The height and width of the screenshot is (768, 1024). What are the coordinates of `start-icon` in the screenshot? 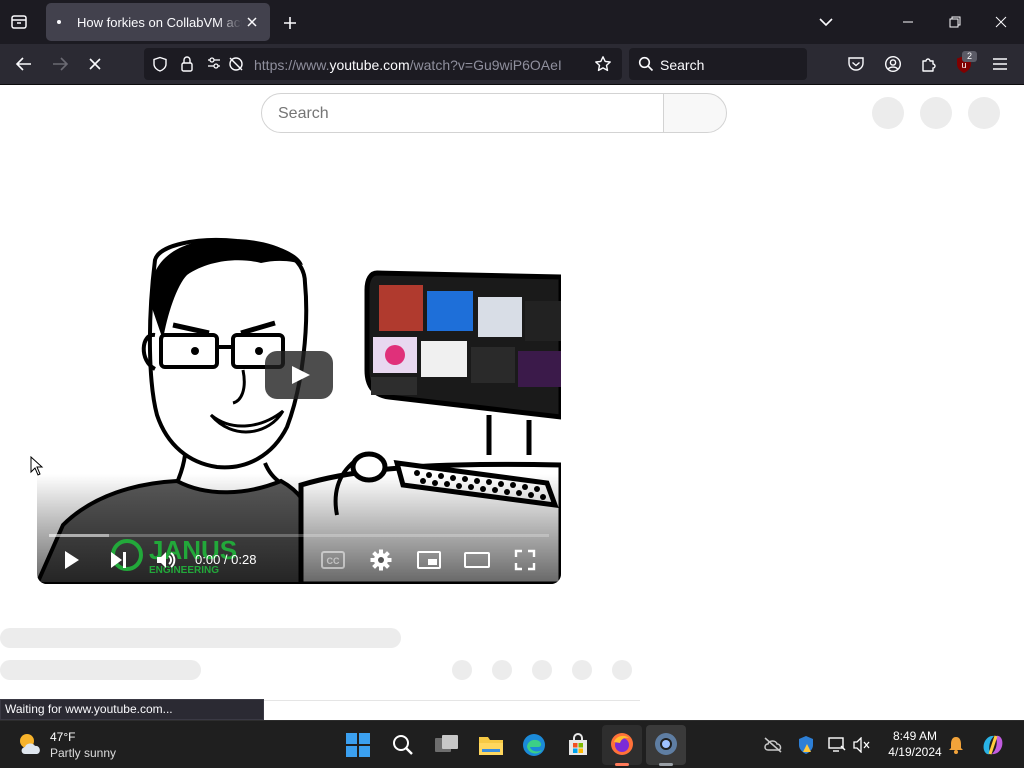 It's located at (358, 745).